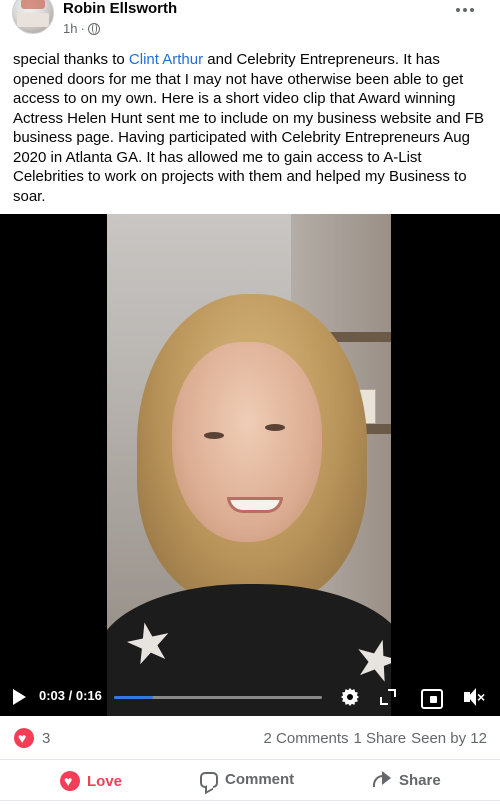  I want to click on picture-in-picture-icon, so click(430, 697).